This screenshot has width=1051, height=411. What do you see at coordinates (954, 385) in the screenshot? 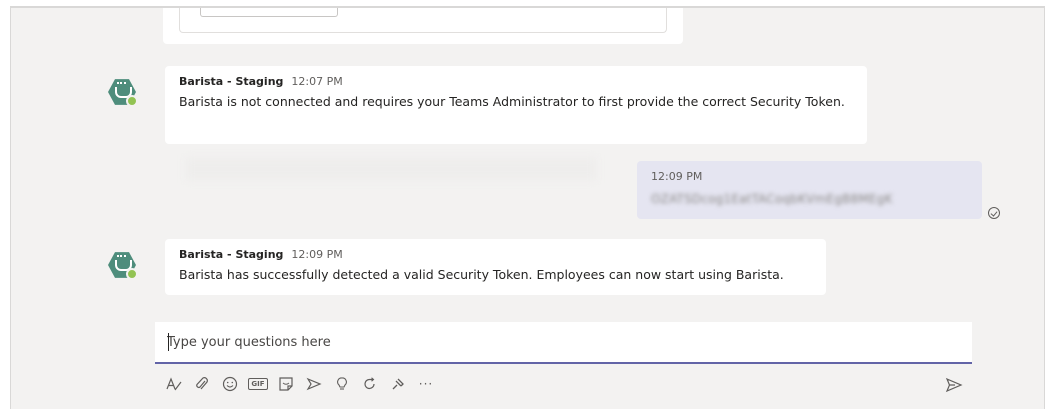
I see `send-icon` at bounding box center [954, 385].